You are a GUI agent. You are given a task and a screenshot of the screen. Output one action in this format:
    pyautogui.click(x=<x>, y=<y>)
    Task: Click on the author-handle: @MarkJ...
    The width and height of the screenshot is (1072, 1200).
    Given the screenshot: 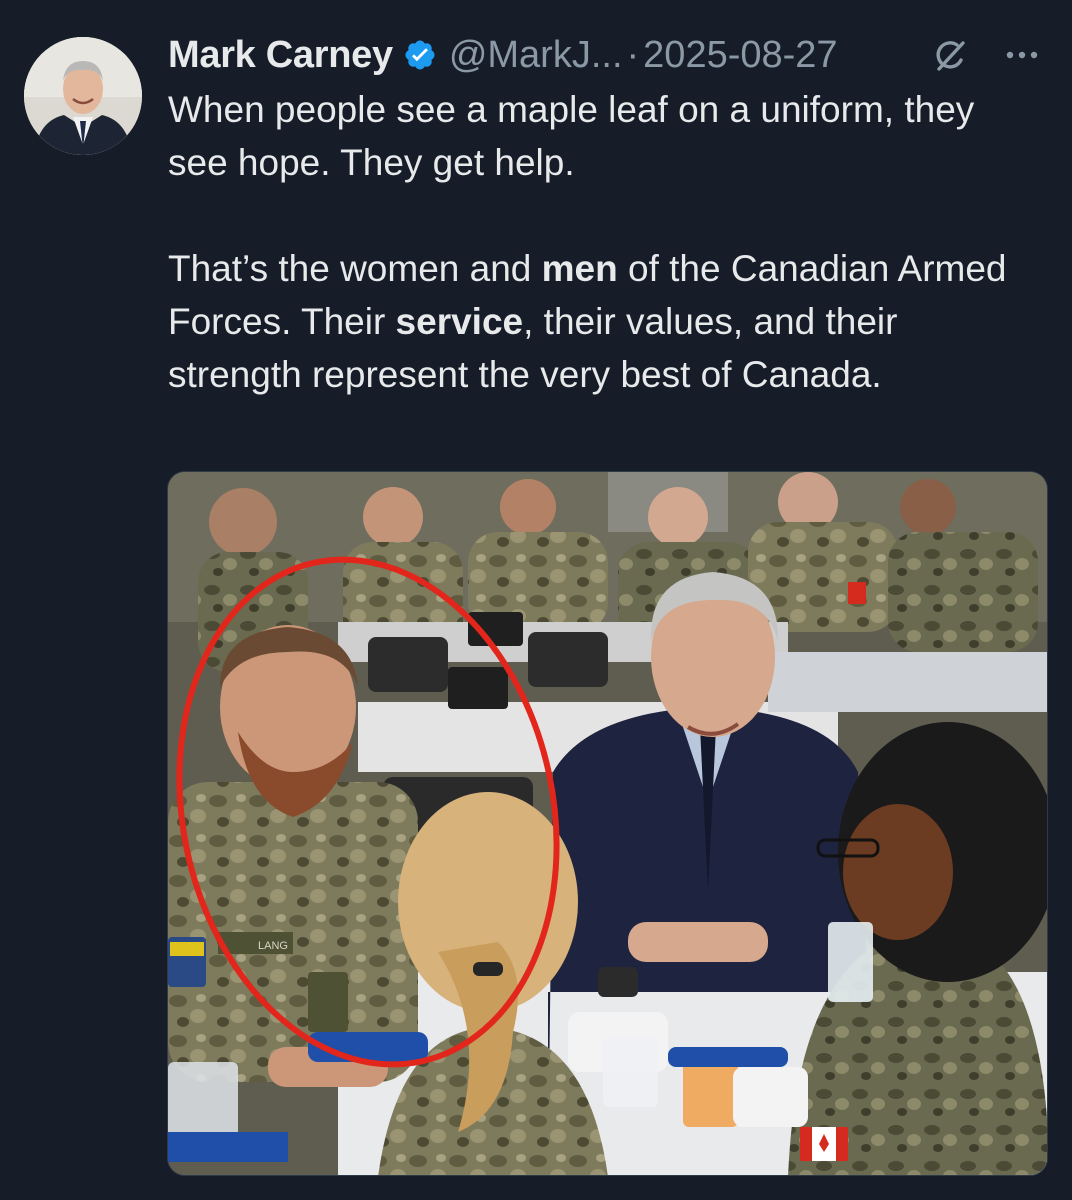 What is the action you would take?
    pyautogui.click(x=536, y=55)
    